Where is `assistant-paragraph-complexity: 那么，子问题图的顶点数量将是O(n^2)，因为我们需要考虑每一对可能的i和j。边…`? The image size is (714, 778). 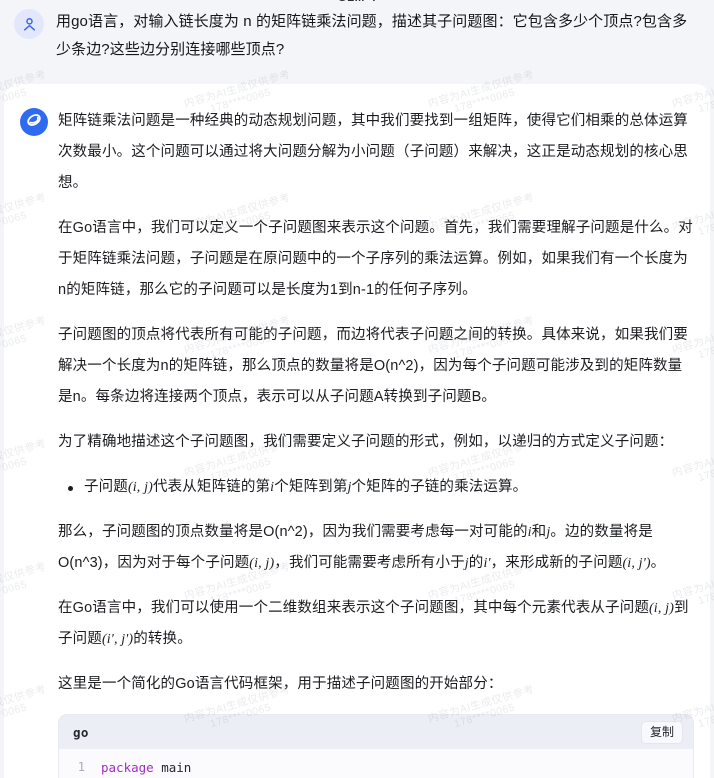
assistant-paragraph-complexity: 那么，子问题图的顶点数量将是O(n^2)，因为我们需要考虑每一对可能的i和j。边… is located at coordinates (376, 548).